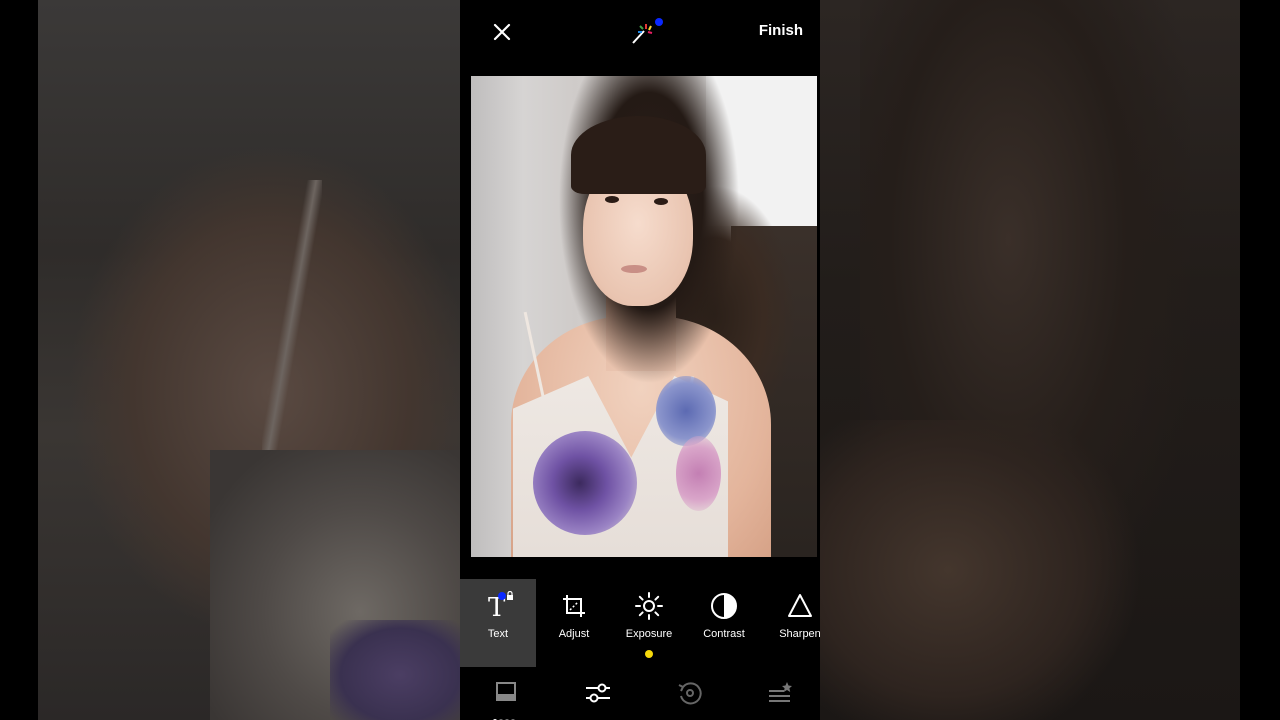 The image size is (1280, 720). Describe the element at coordinates (799, 634) in the screenshot. I see `tool-label: Sharpen` at that location.